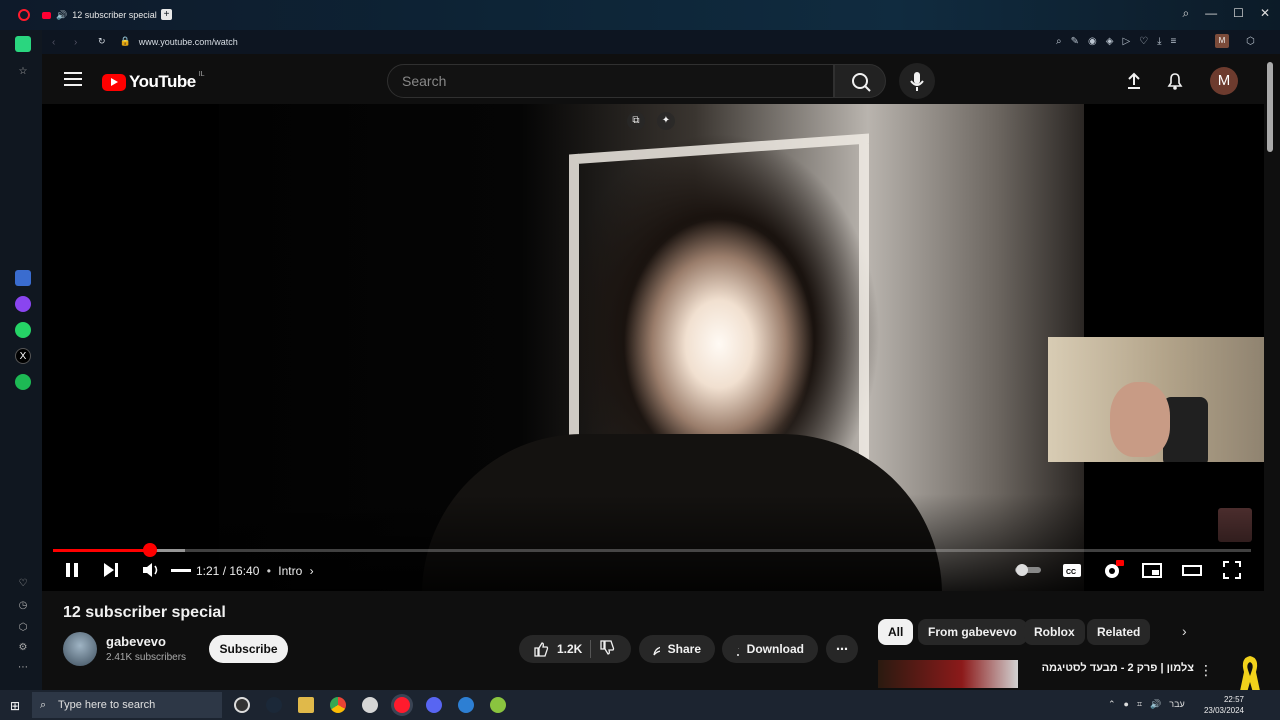 The height and width of the screenshot is (720, 1280). I want to click on shield-icon: ◈, so click(1110, 41).